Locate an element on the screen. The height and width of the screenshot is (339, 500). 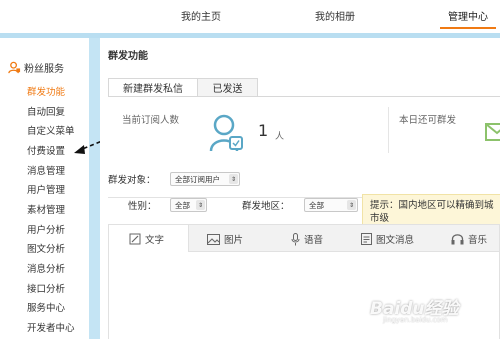
tool-image-label: 图片 is located at coordinates (234, 240).